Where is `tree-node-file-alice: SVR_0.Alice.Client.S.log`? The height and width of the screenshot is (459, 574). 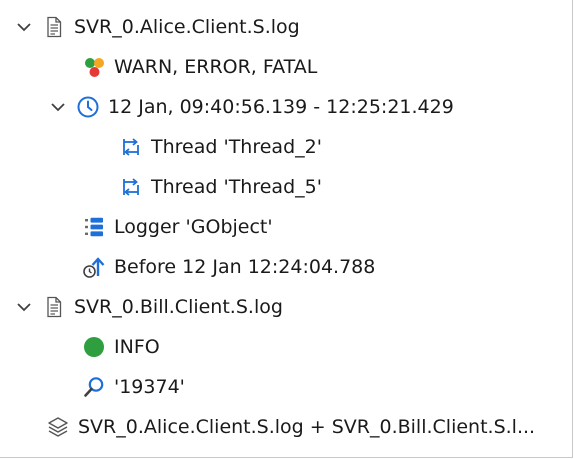 tree-node-file-alice: SVR_0.Alice.Client.S.log is located at coordinates (158, 27).